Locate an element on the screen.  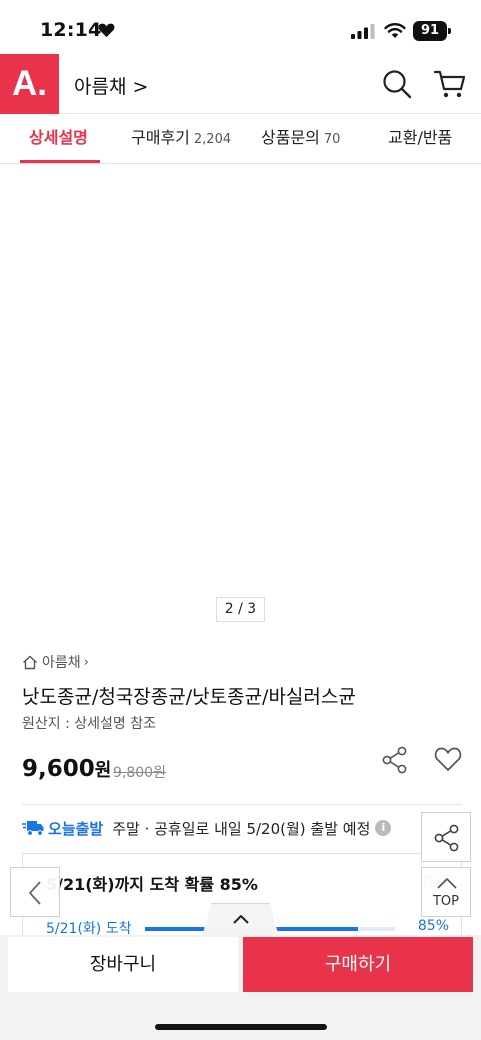
breadcrumb-store: 아름채 is located at coordinates (61, 663).